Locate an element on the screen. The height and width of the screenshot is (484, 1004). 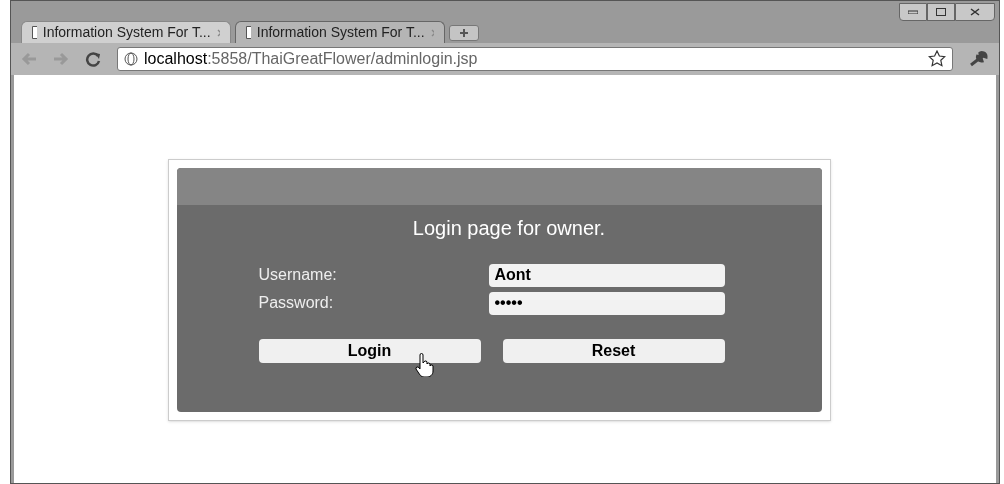
reload-icon is located at coordinates (93, 59).